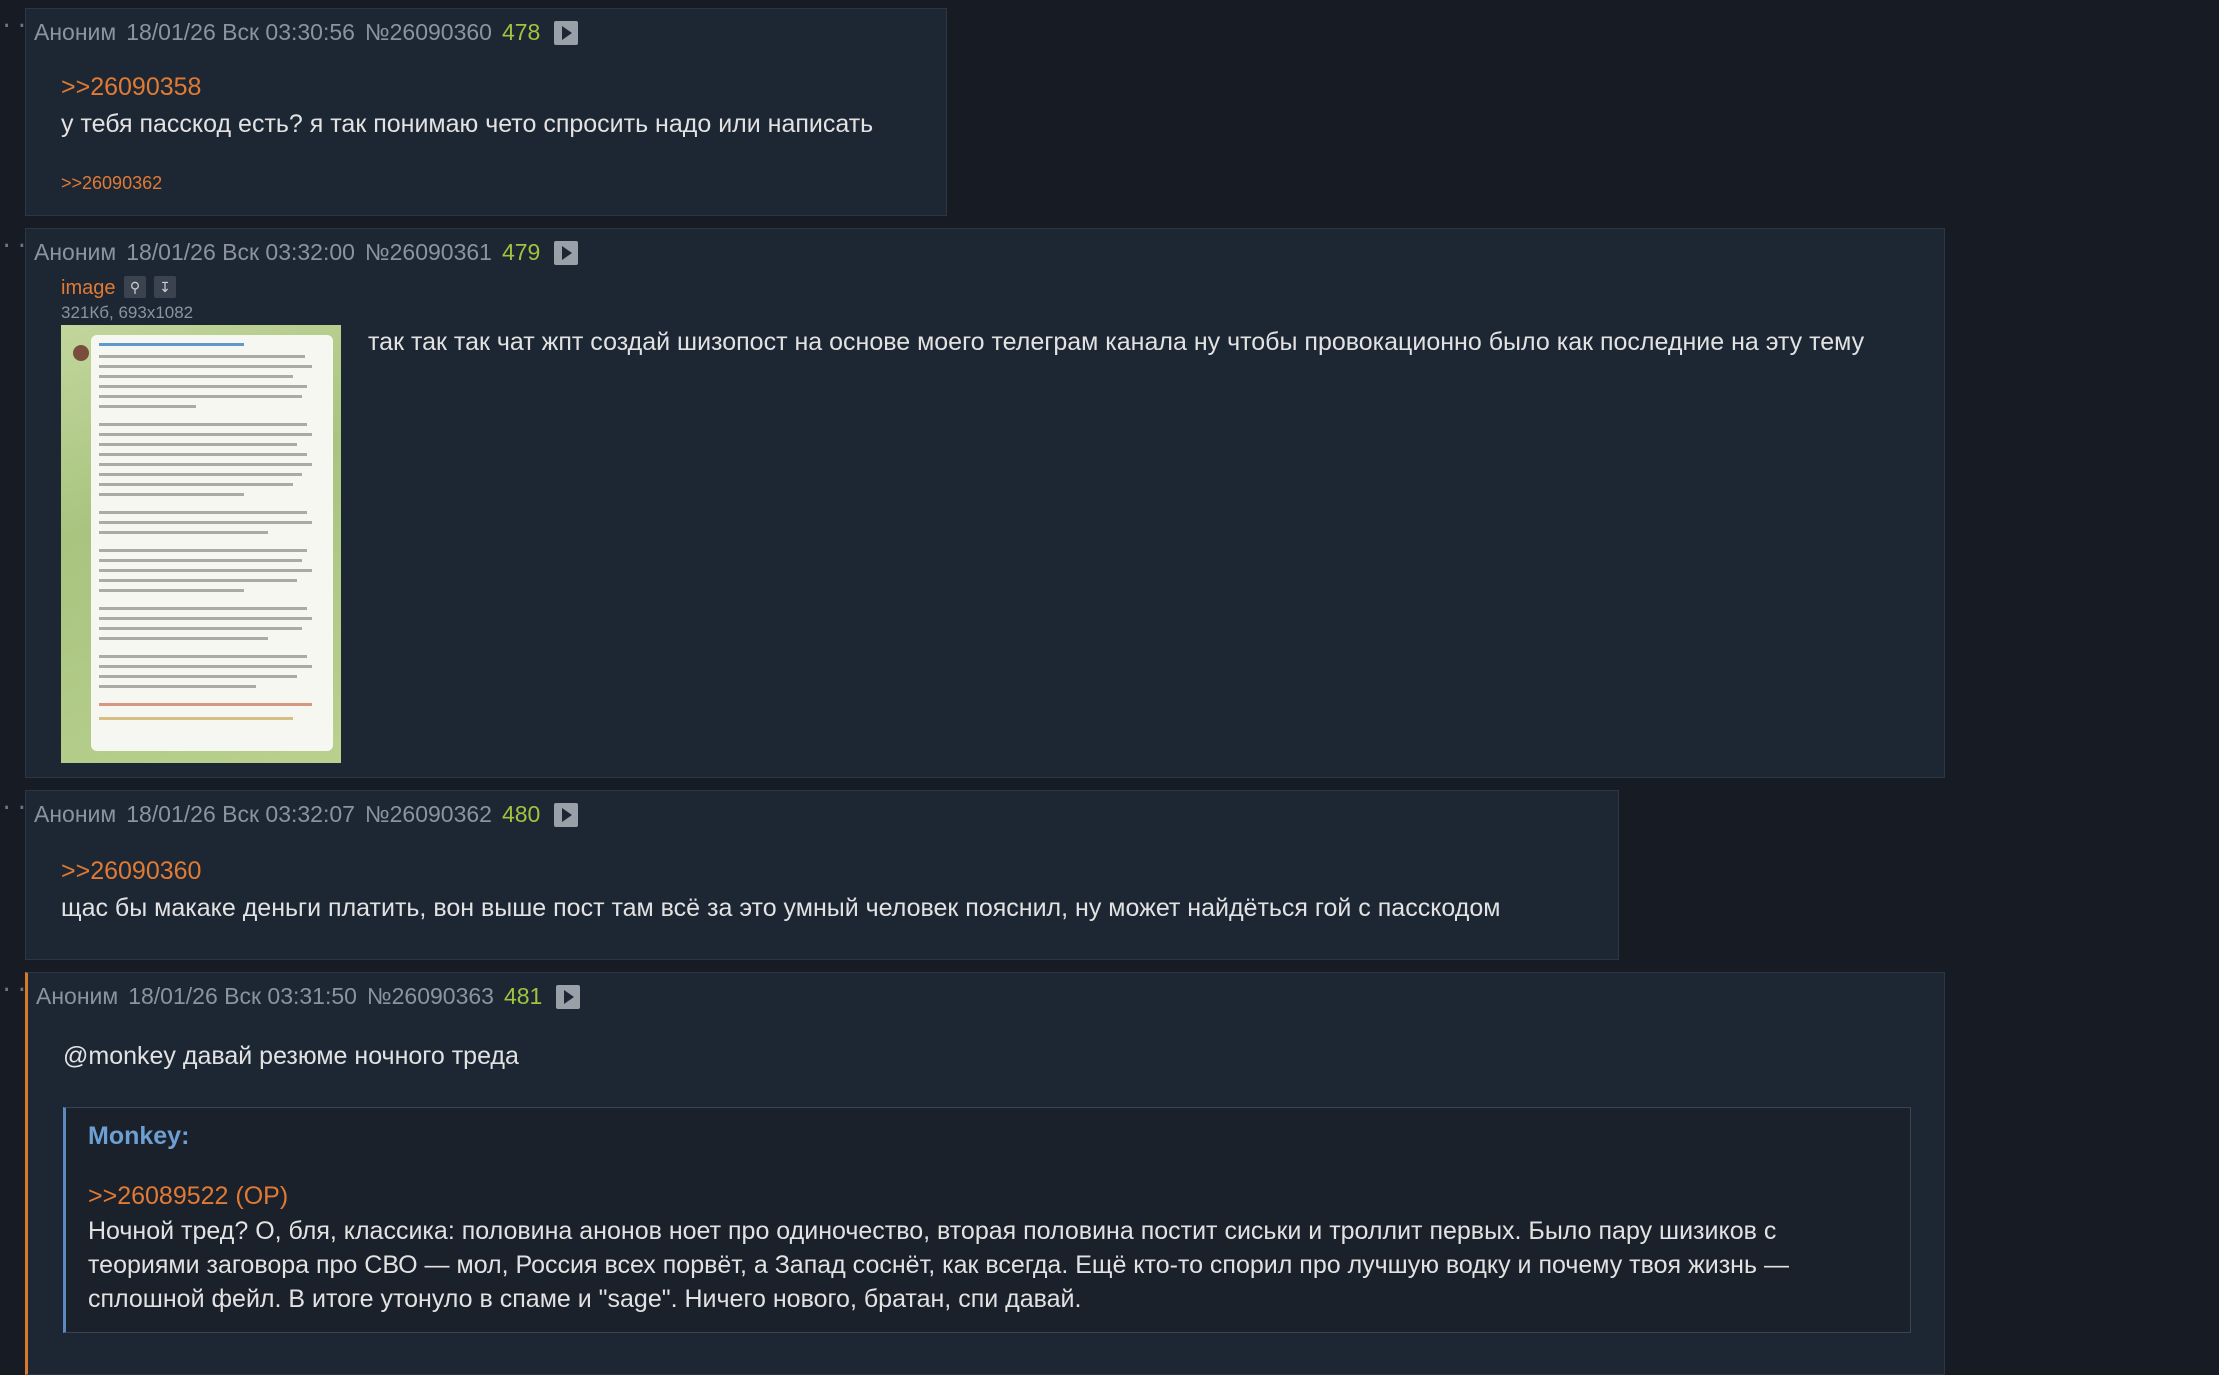 This screenshot has width=2219, height=1375. What do you see at coordinates (240, 814) in the screenshot?
I see `post-date: 18/01/26 Вск 03:32:07` at bounding box center [240, 814].